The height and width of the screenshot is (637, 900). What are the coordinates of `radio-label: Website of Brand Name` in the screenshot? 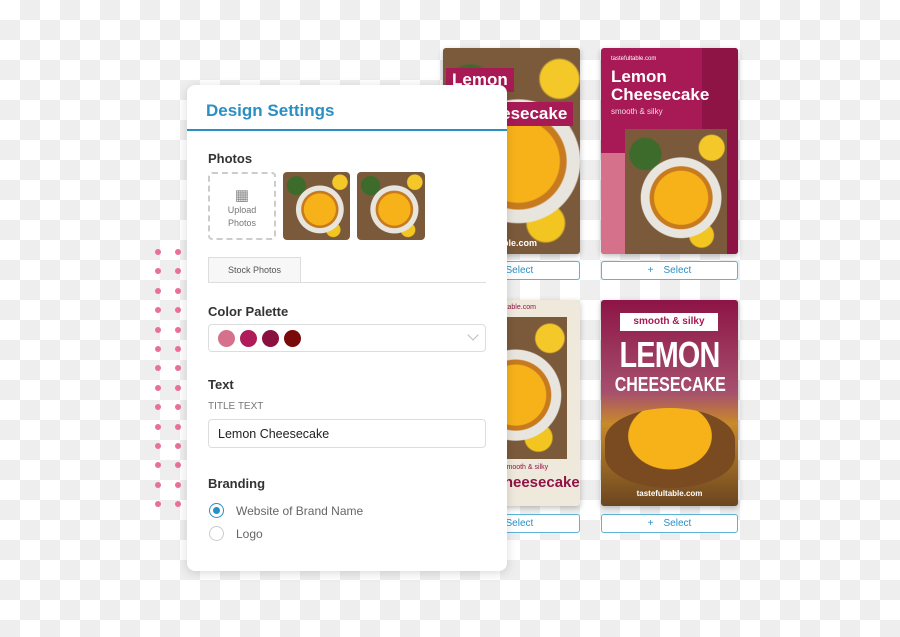 It's located at (300, 510).